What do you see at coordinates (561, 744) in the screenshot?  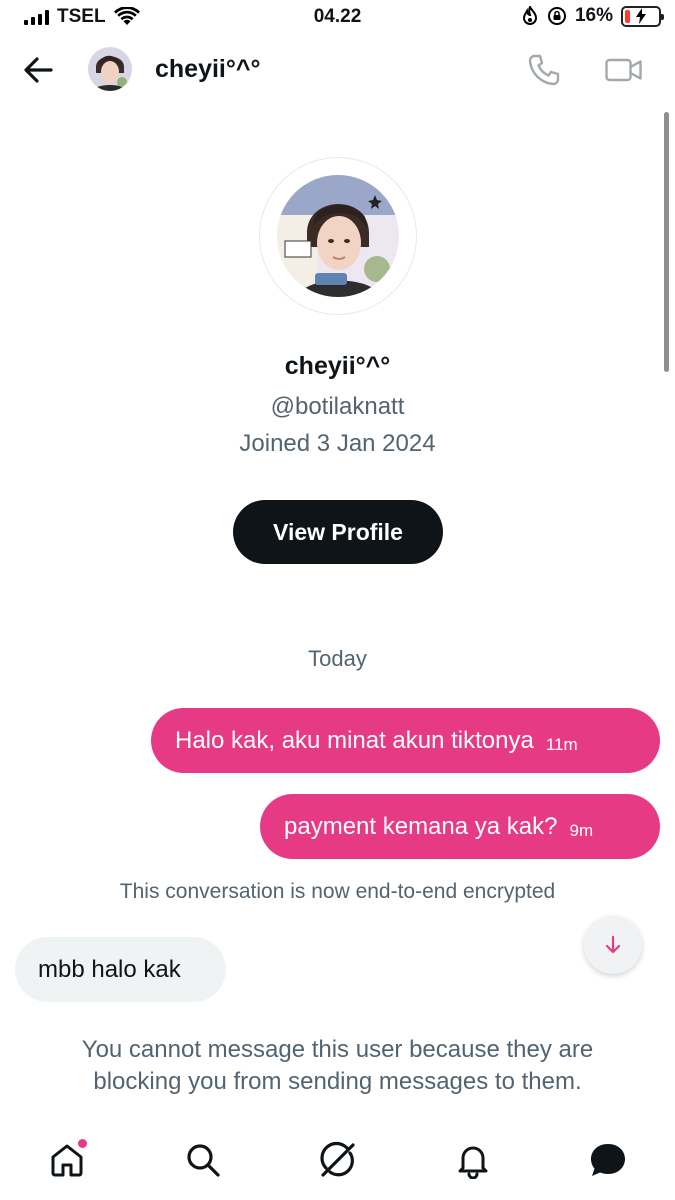 I see `message-time: 11m` at bounding box center [561, 744].